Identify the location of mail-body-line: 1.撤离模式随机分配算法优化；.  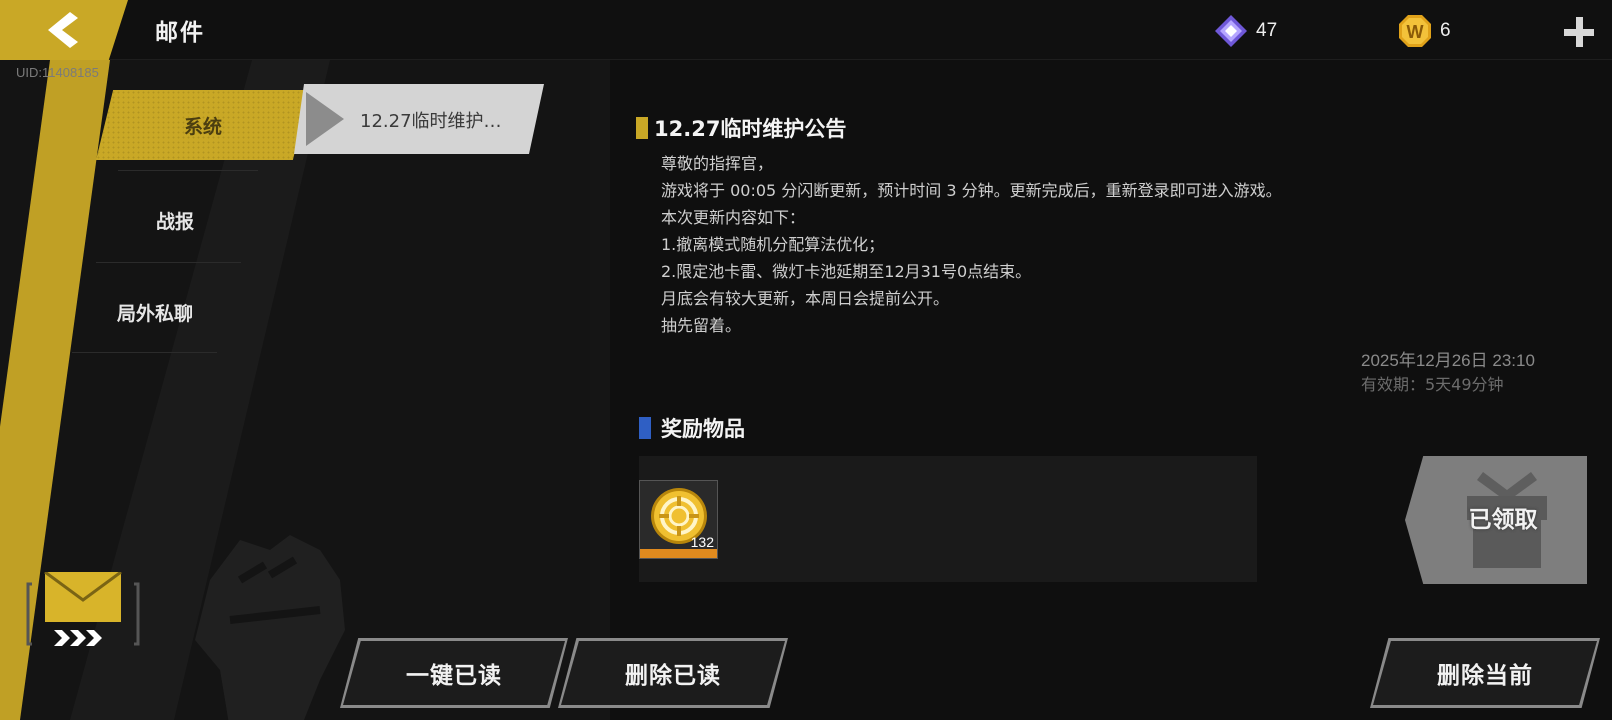
(773, 244).